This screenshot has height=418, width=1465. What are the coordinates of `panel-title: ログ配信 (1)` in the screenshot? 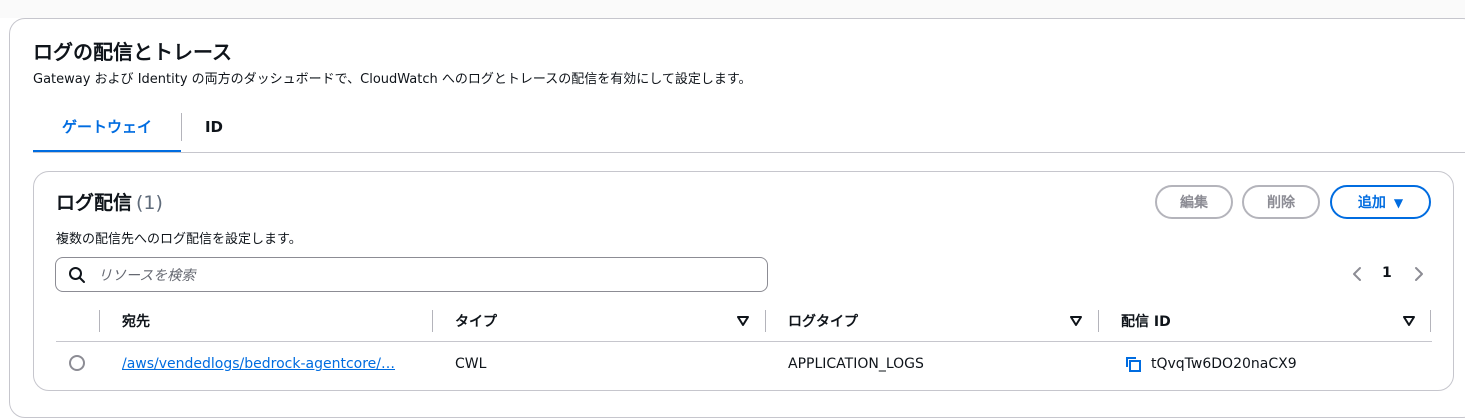 It's located at (109, 201).